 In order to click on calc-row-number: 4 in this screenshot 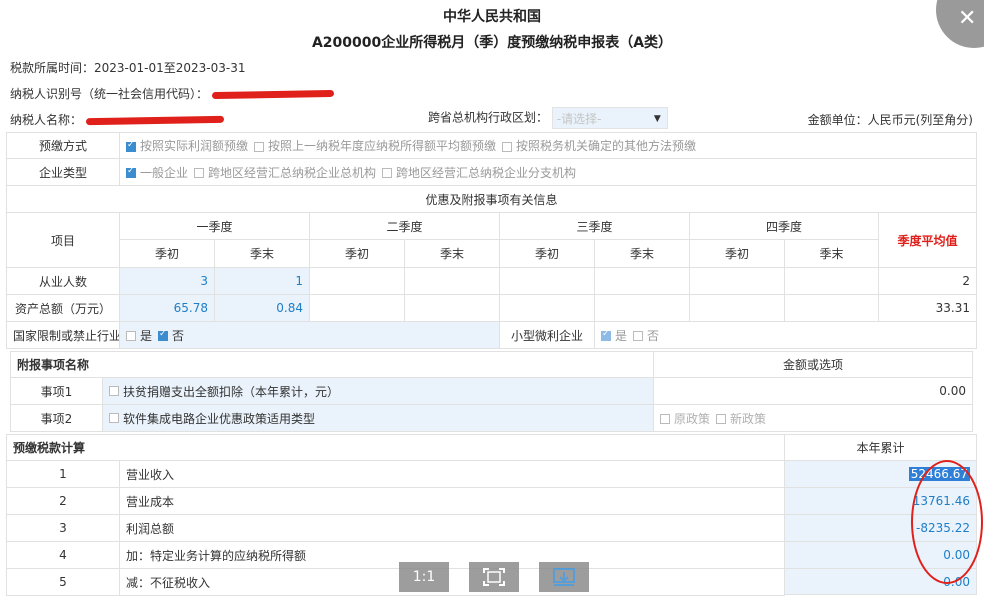, I will do `click(63, 555)`.